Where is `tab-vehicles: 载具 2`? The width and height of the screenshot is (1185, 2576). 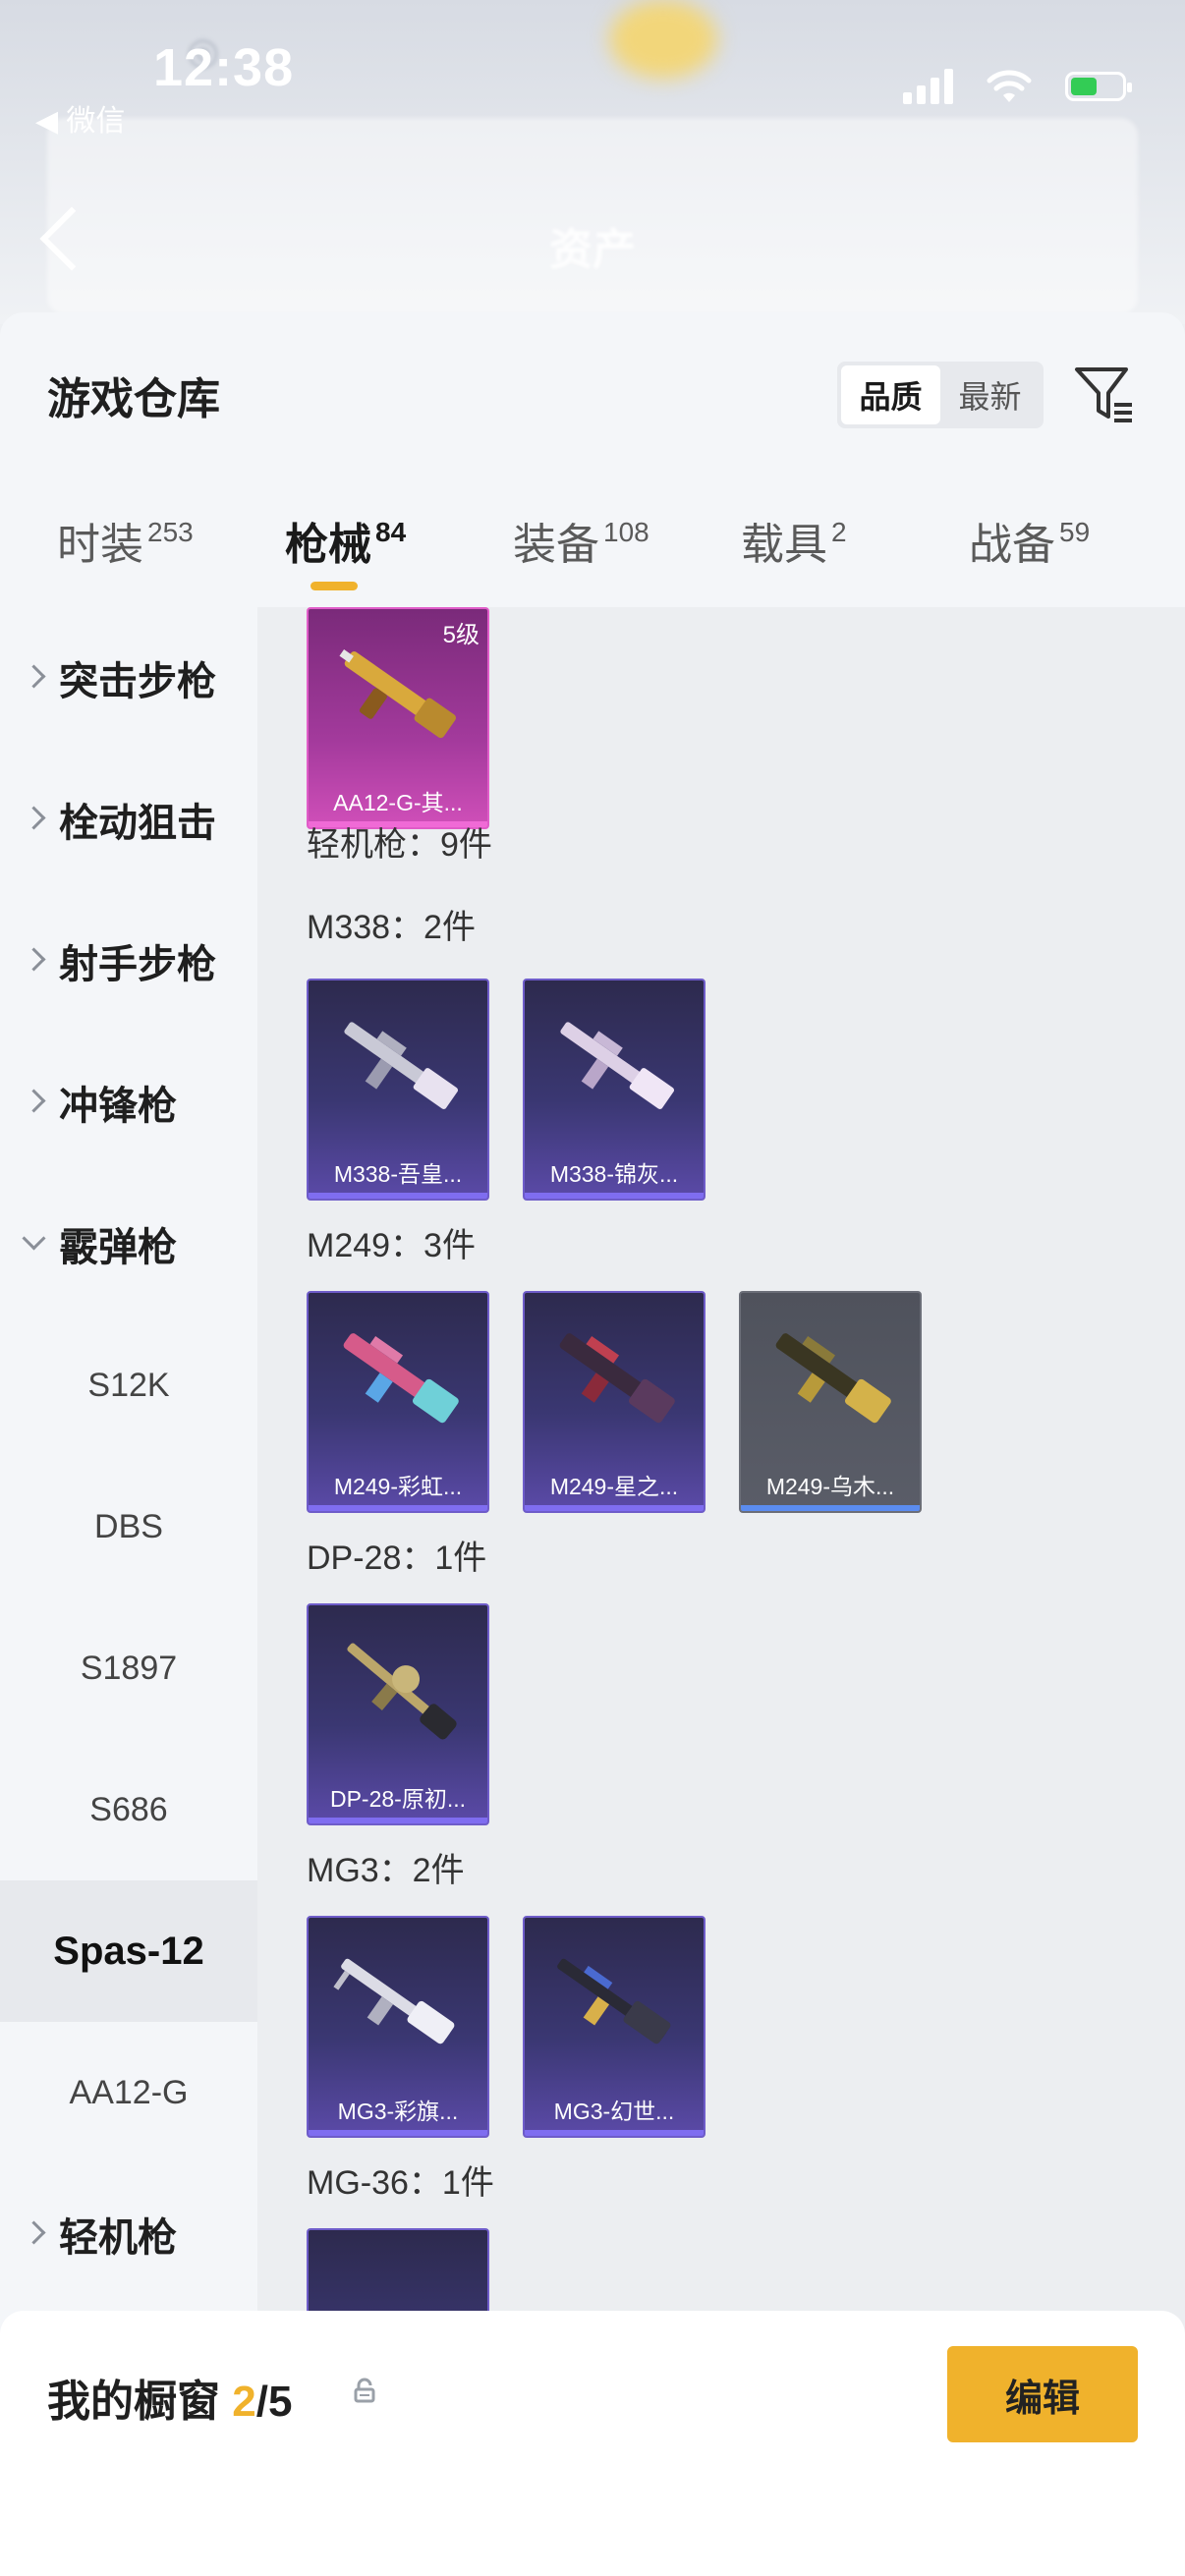 tab-vehicles: 载具 2 is located at coordinates (794, 540).